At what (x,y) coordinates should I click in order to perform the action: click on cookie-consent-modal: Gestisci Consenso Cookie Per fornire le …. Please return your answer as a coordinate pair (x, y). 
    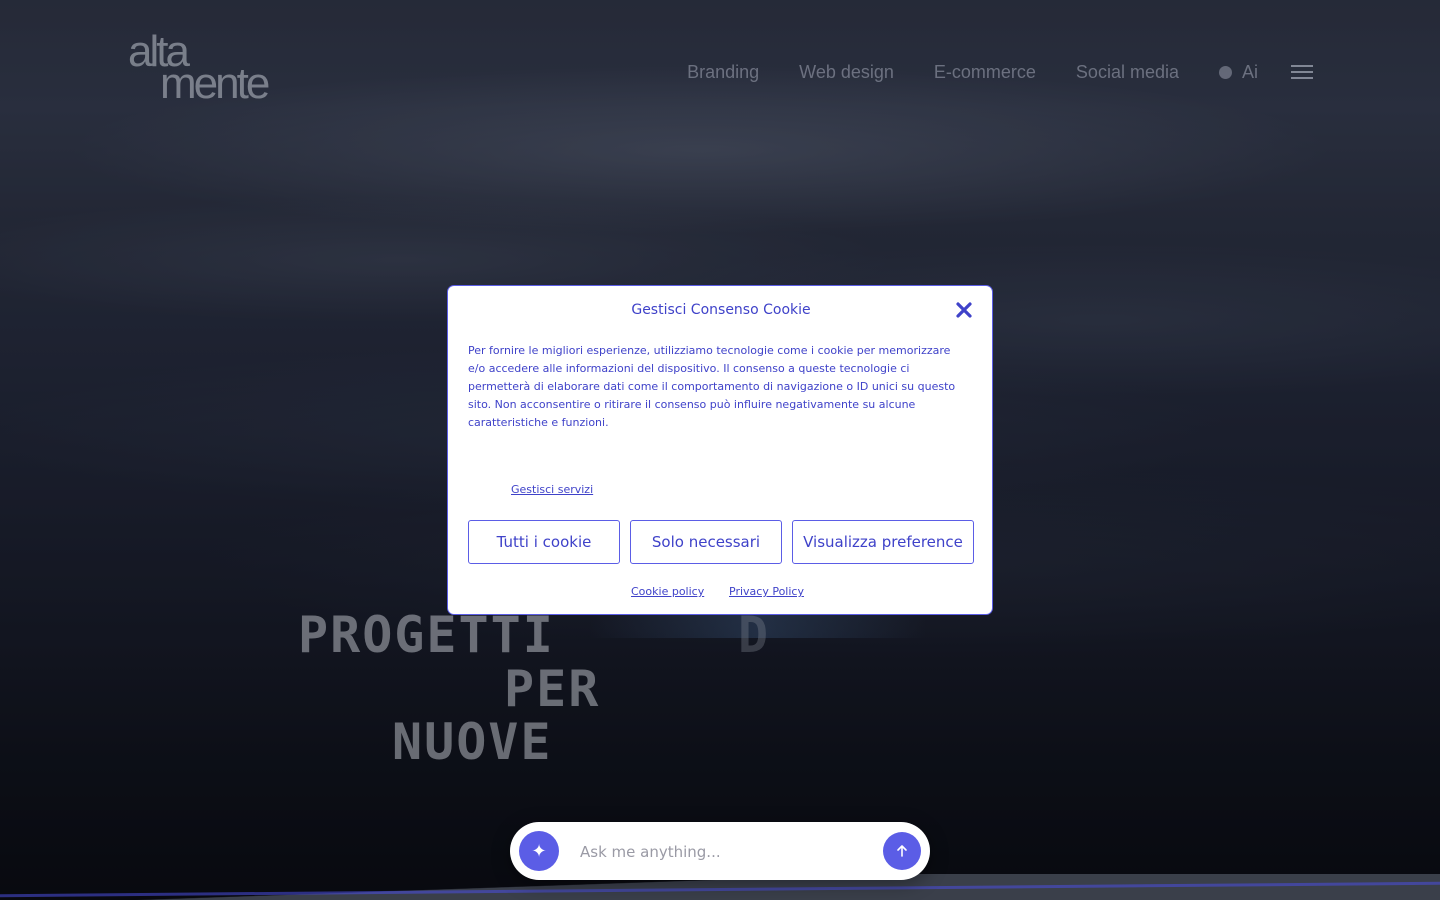
    Looking at the image, I should click on (720, 450).